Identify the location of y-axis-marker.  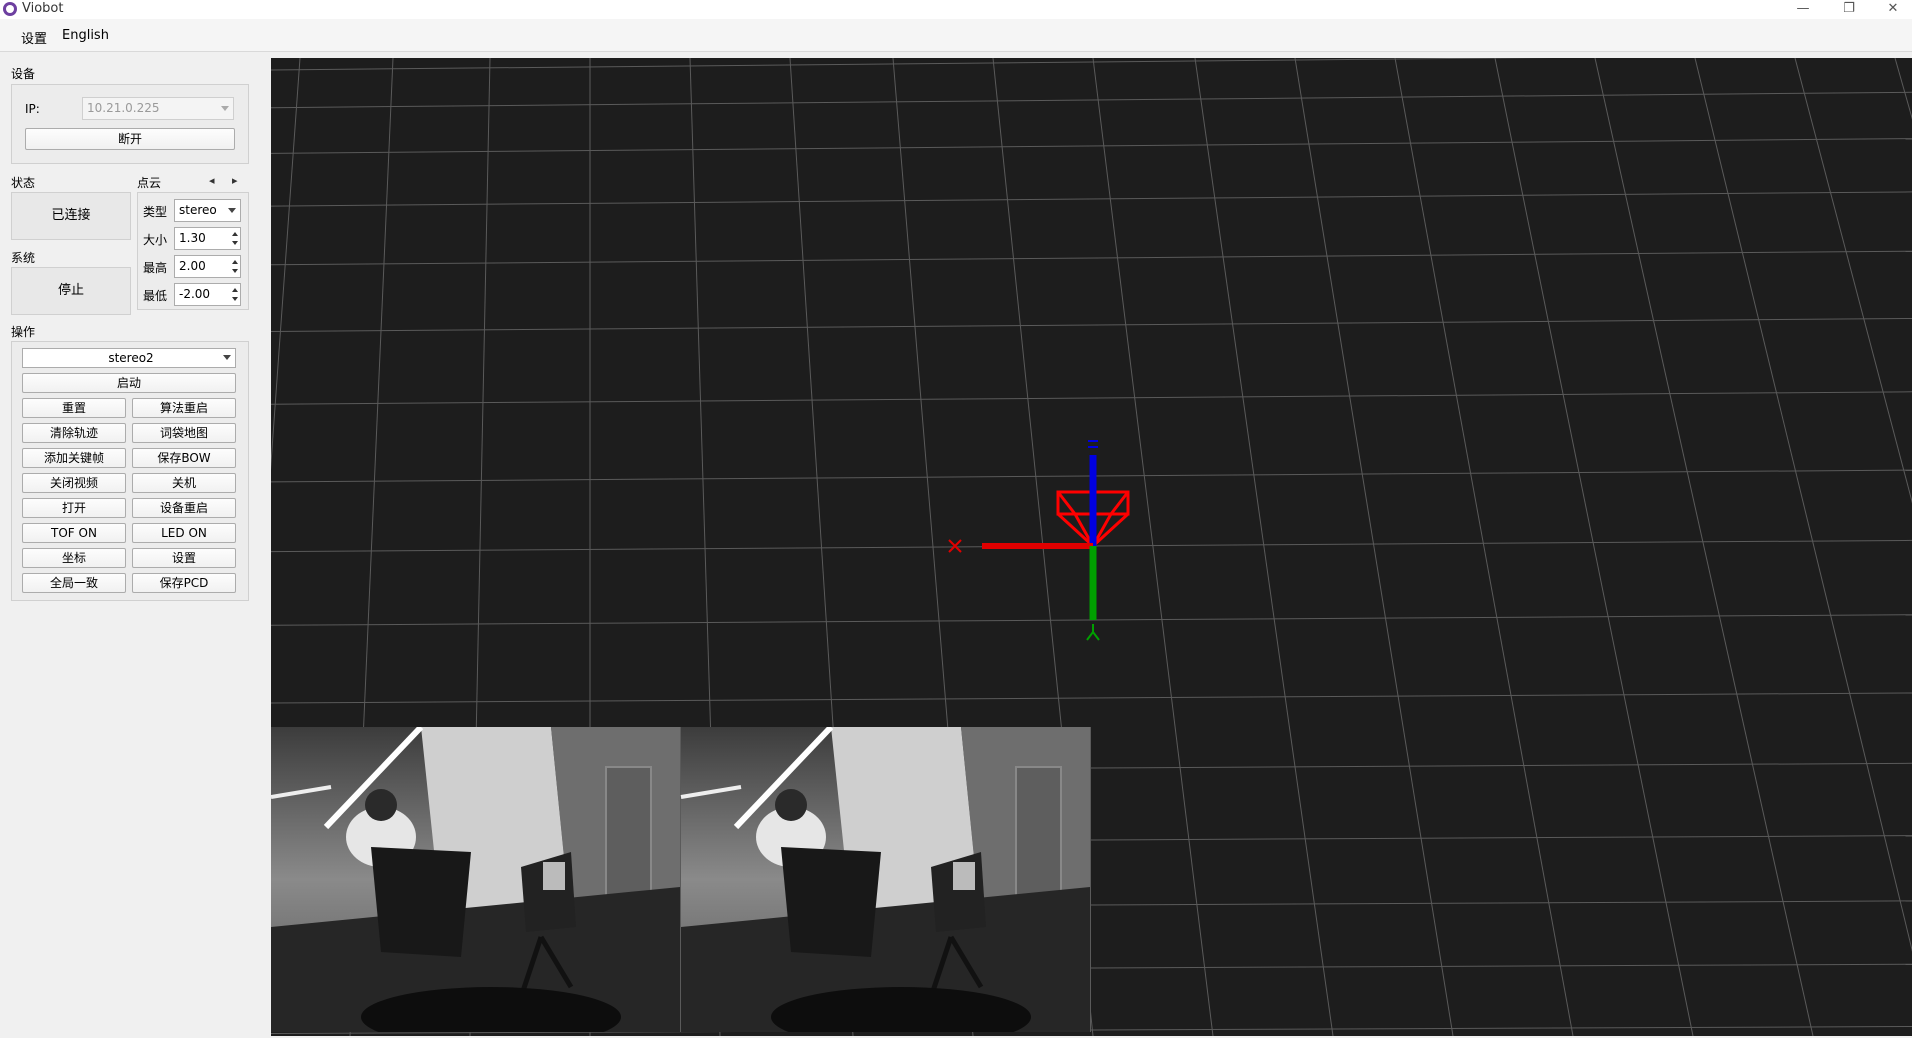
(1093, 632).